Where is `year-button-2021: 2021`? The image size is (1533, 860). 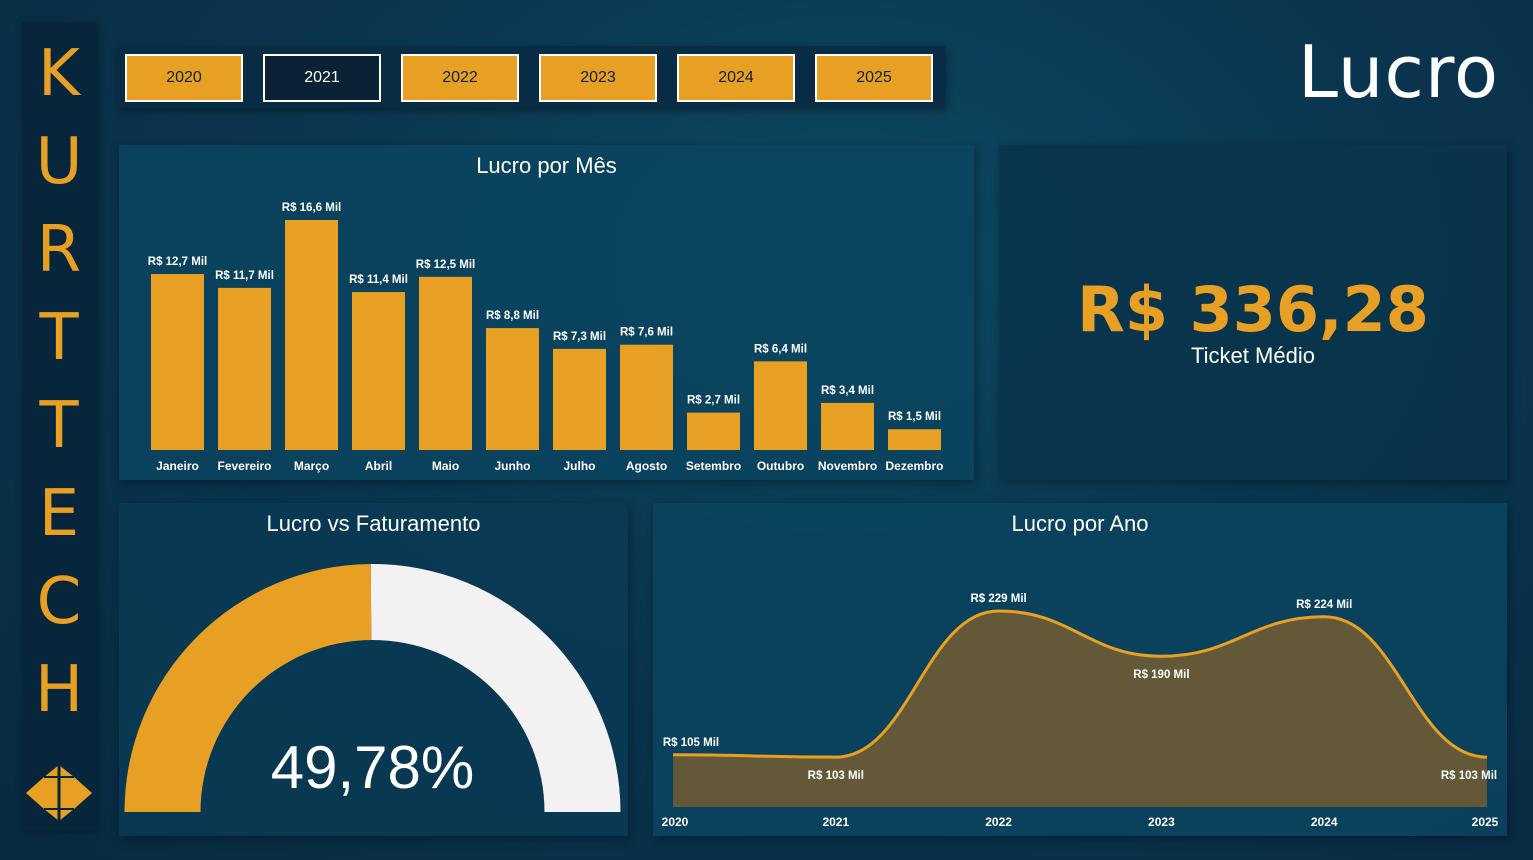 year-button-2021: 2021 is located at coordinates (322, 78).